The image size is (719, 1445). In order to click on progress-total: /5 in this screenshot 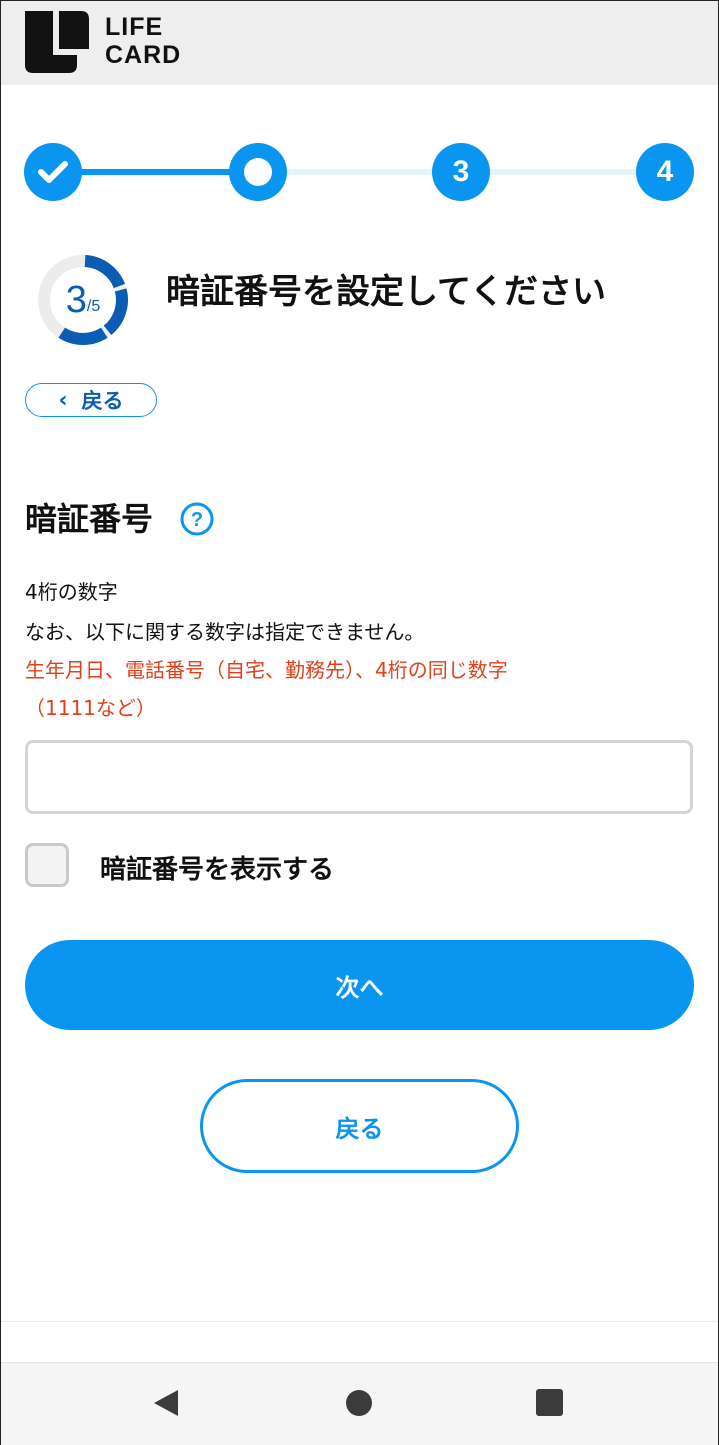, I will do `click(93, 306)`.